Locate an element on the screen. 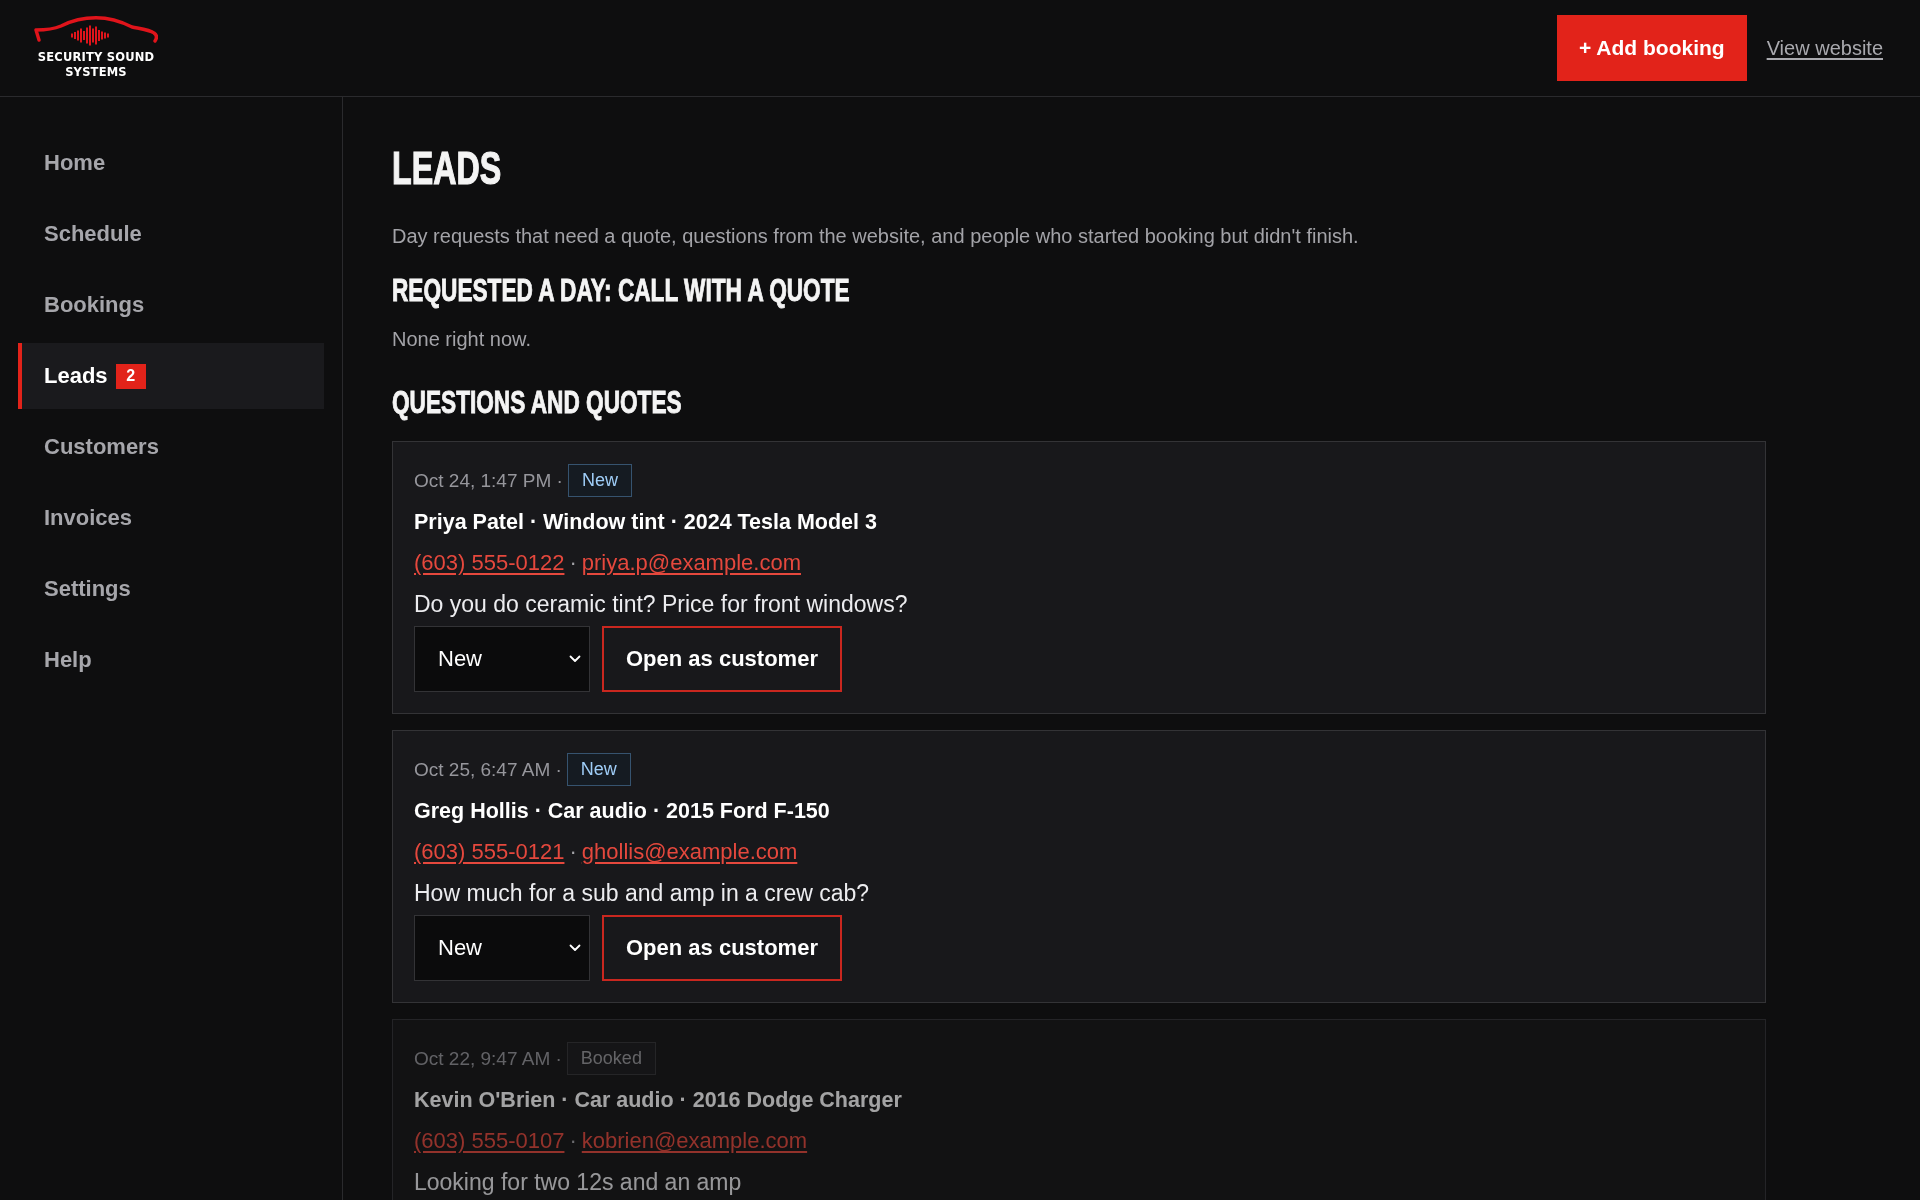 This screenshot has width=1920, height=1200. lead-message: Do you do ceramic tint? Price for front windows? is located at coordinates (661, 604).